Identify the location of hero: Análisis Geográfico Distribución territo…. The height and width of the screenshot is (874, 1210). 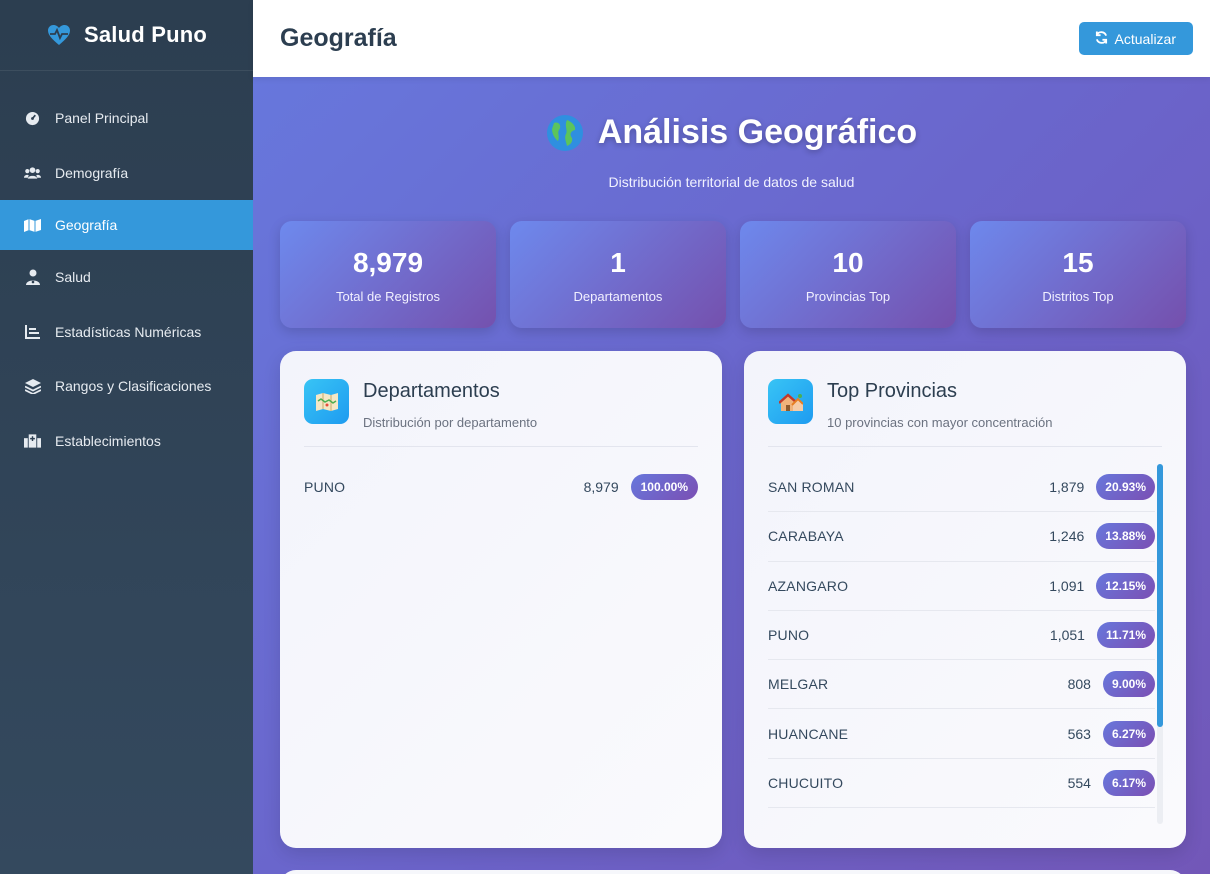
(731, 133).